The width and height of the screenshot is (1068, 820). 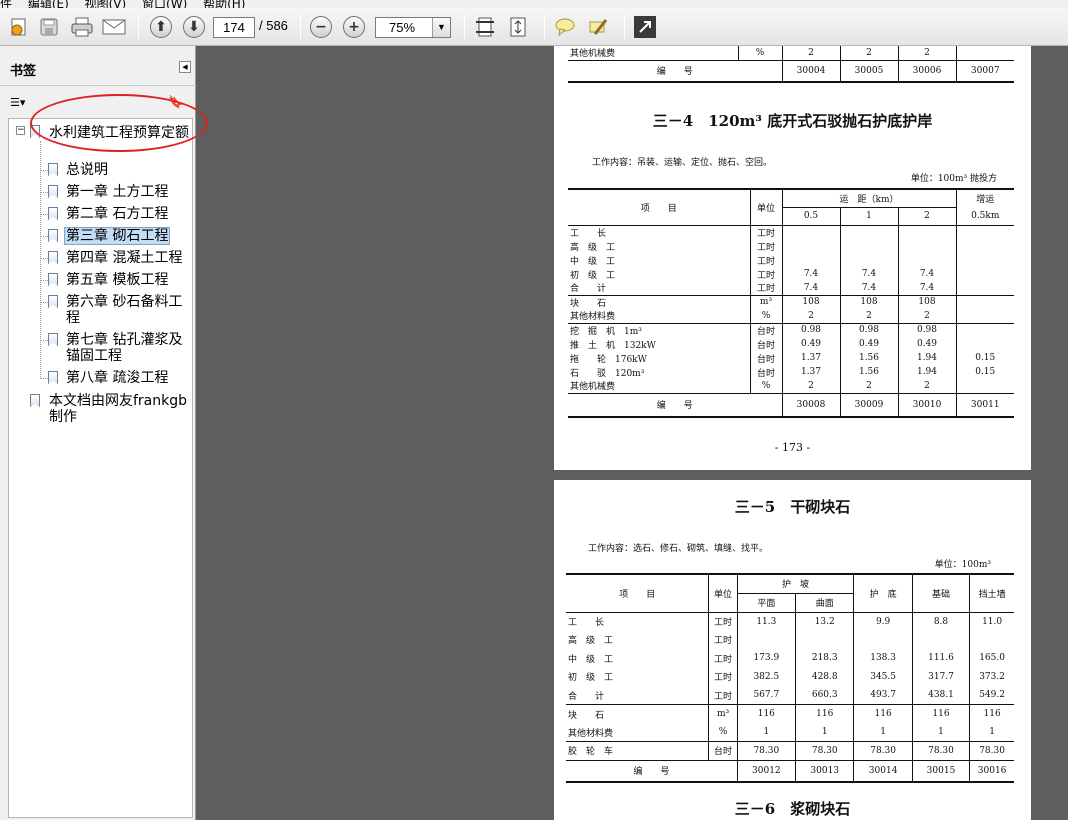 I want to click on next-page-button: ⬇, so click(x=194, y=27).